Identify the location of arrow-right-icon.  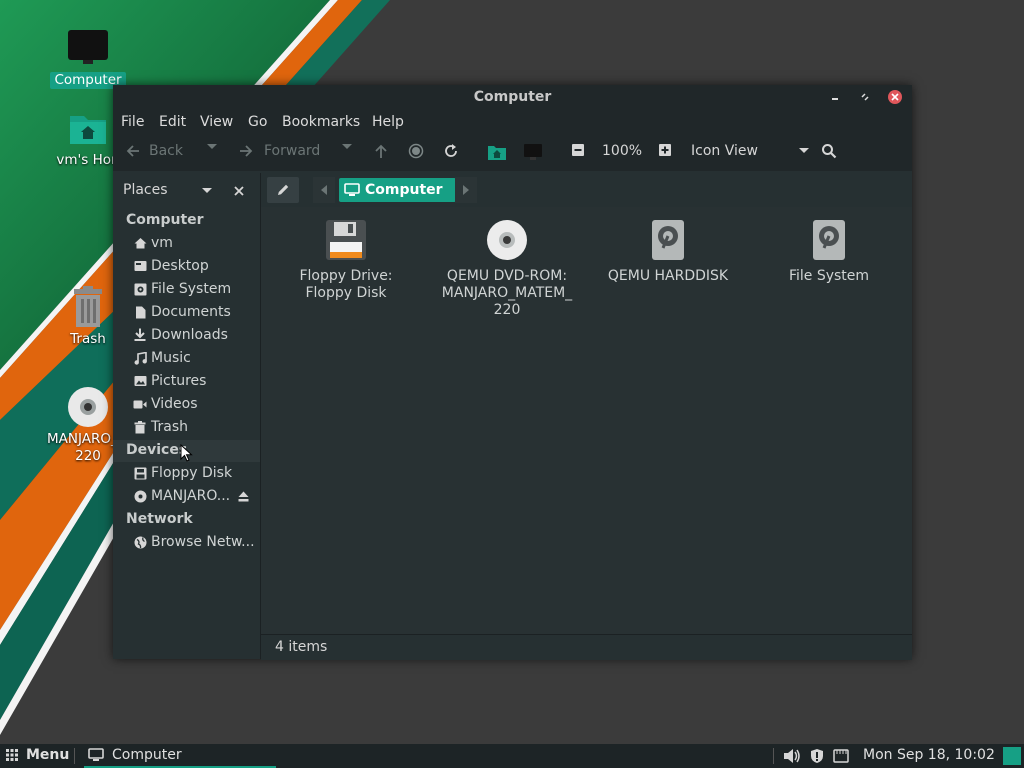
(246, 151).